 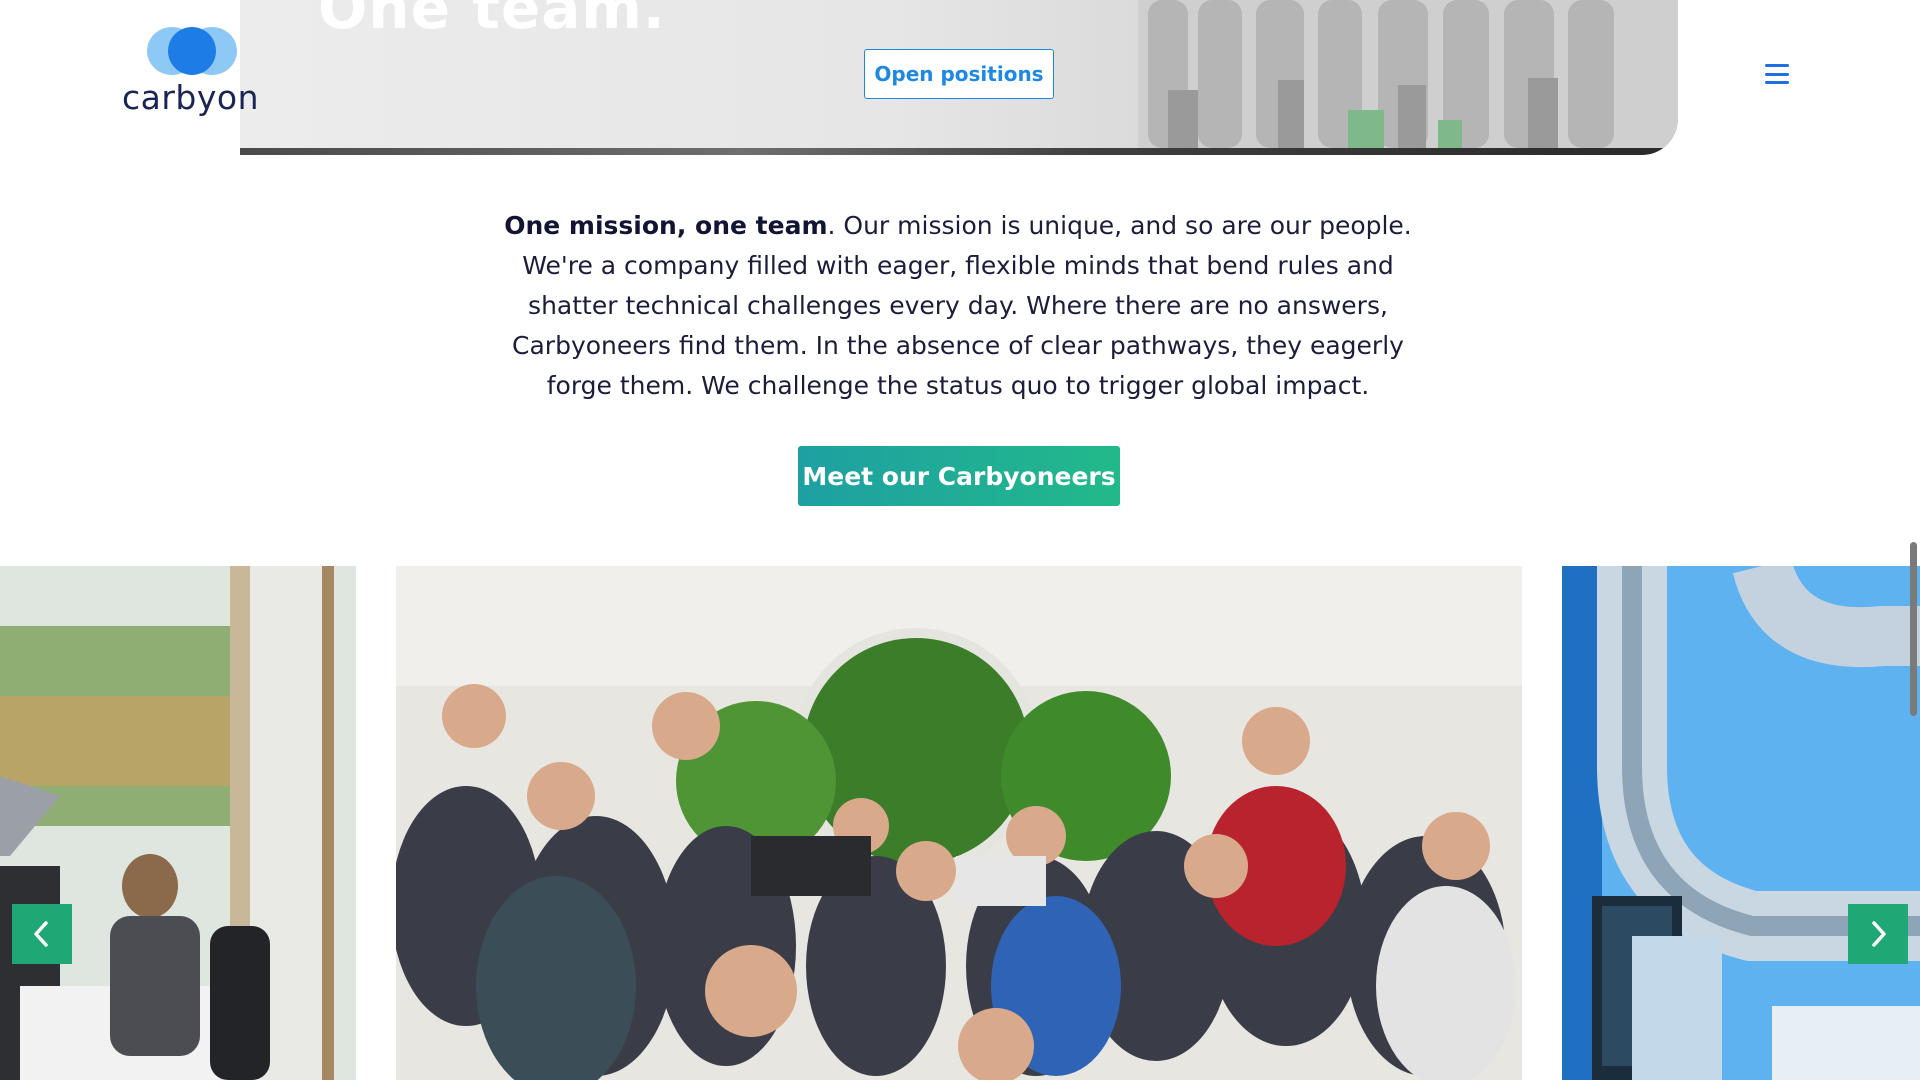 What do you see at coordinates (492, 21) in the screenshot?
I see `hero-title: One team.` at bounding box center [492, 21].